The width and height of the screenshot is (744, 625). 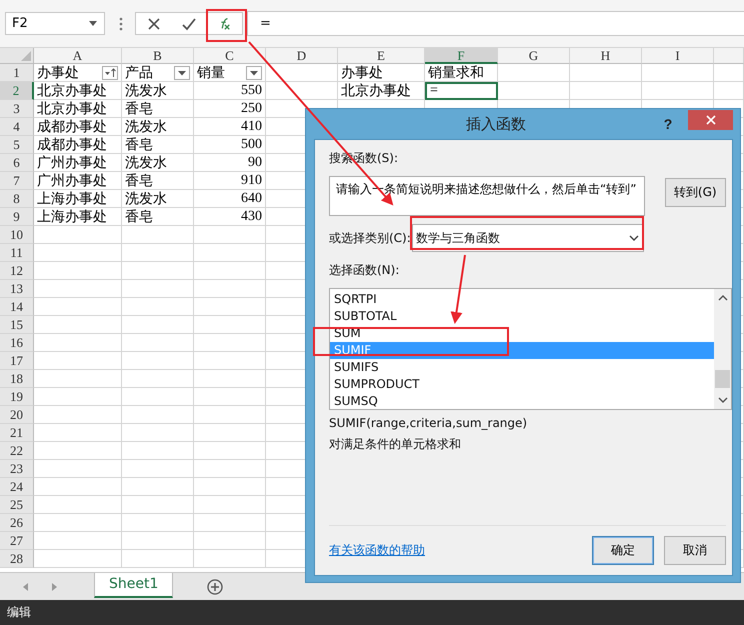 What do you see at coordinates (522, 316) in the screenshot?
I see `function-item: SUBTOTAL` at bounding box center [522, 316].